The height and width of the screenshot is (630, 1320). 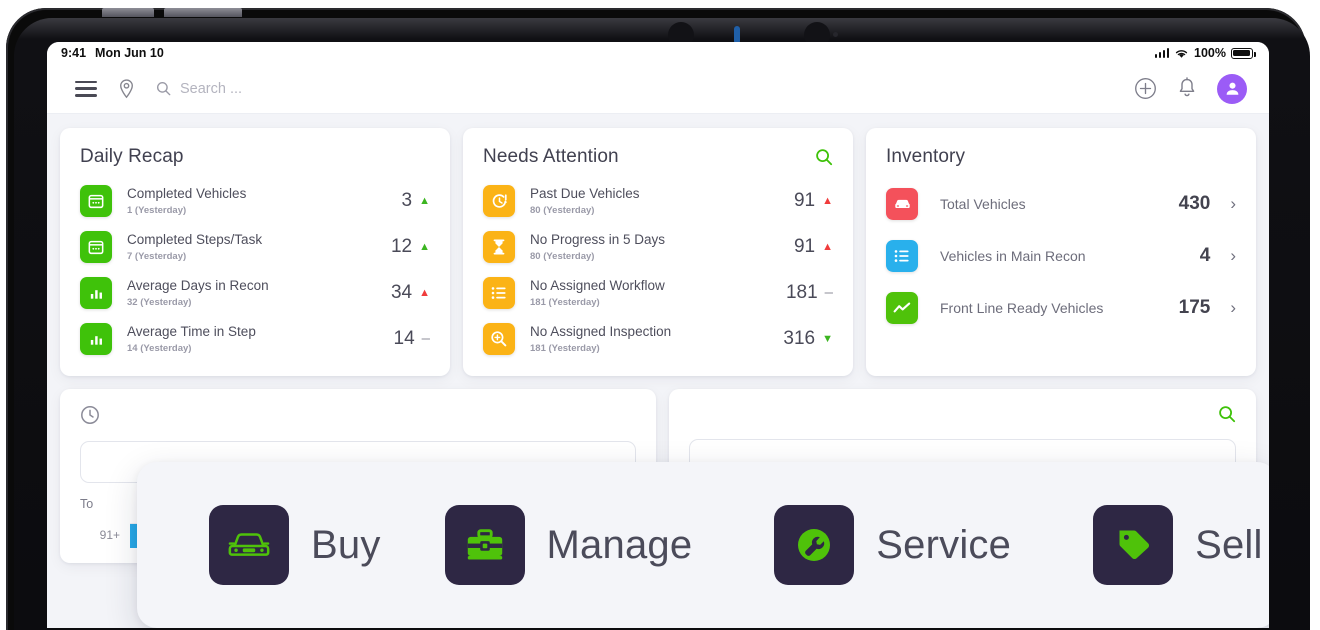 What do you see at coordinates (132, 156) in the screenshot?
I see `card-title-daily-recap: Daily Recap` at bounding box center [132, 156].